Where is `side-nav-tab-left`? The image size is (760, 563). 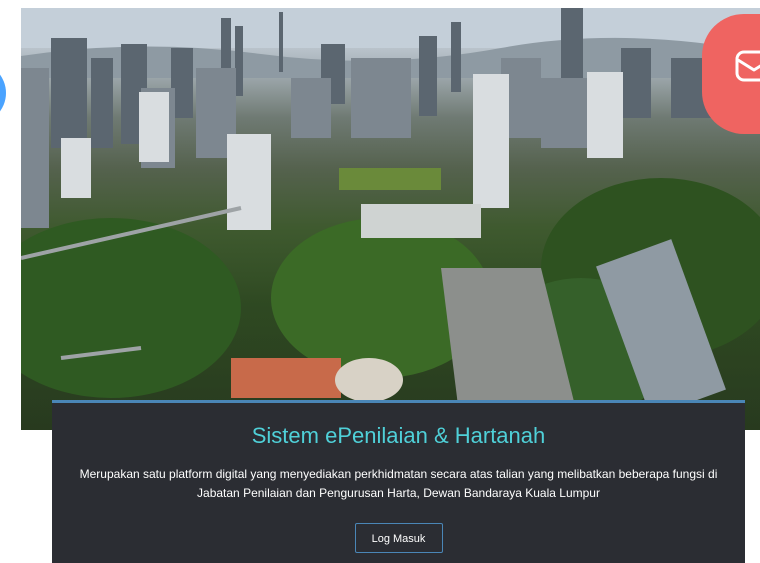
side-nav-tab-left is located at coordinates (3, 93).